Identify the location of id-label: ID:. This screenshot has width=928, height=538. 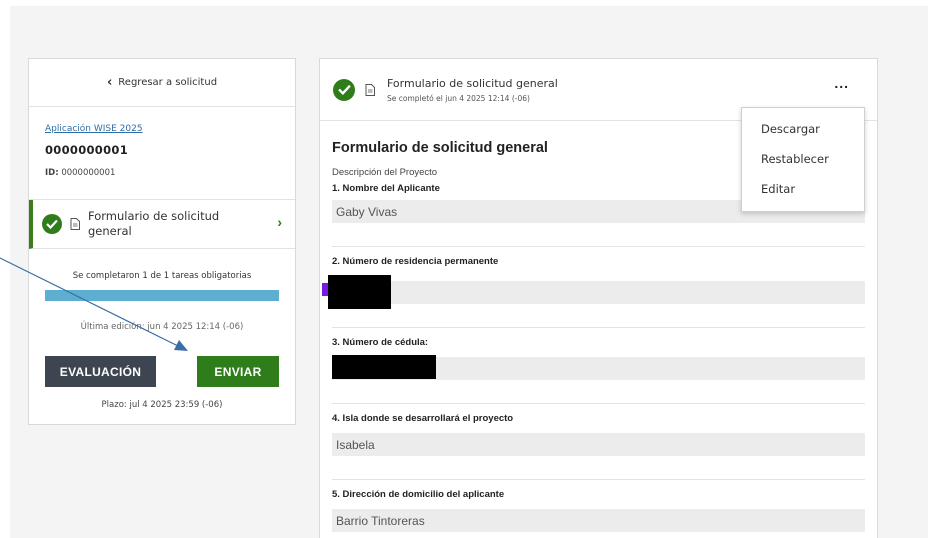
(52, 173).